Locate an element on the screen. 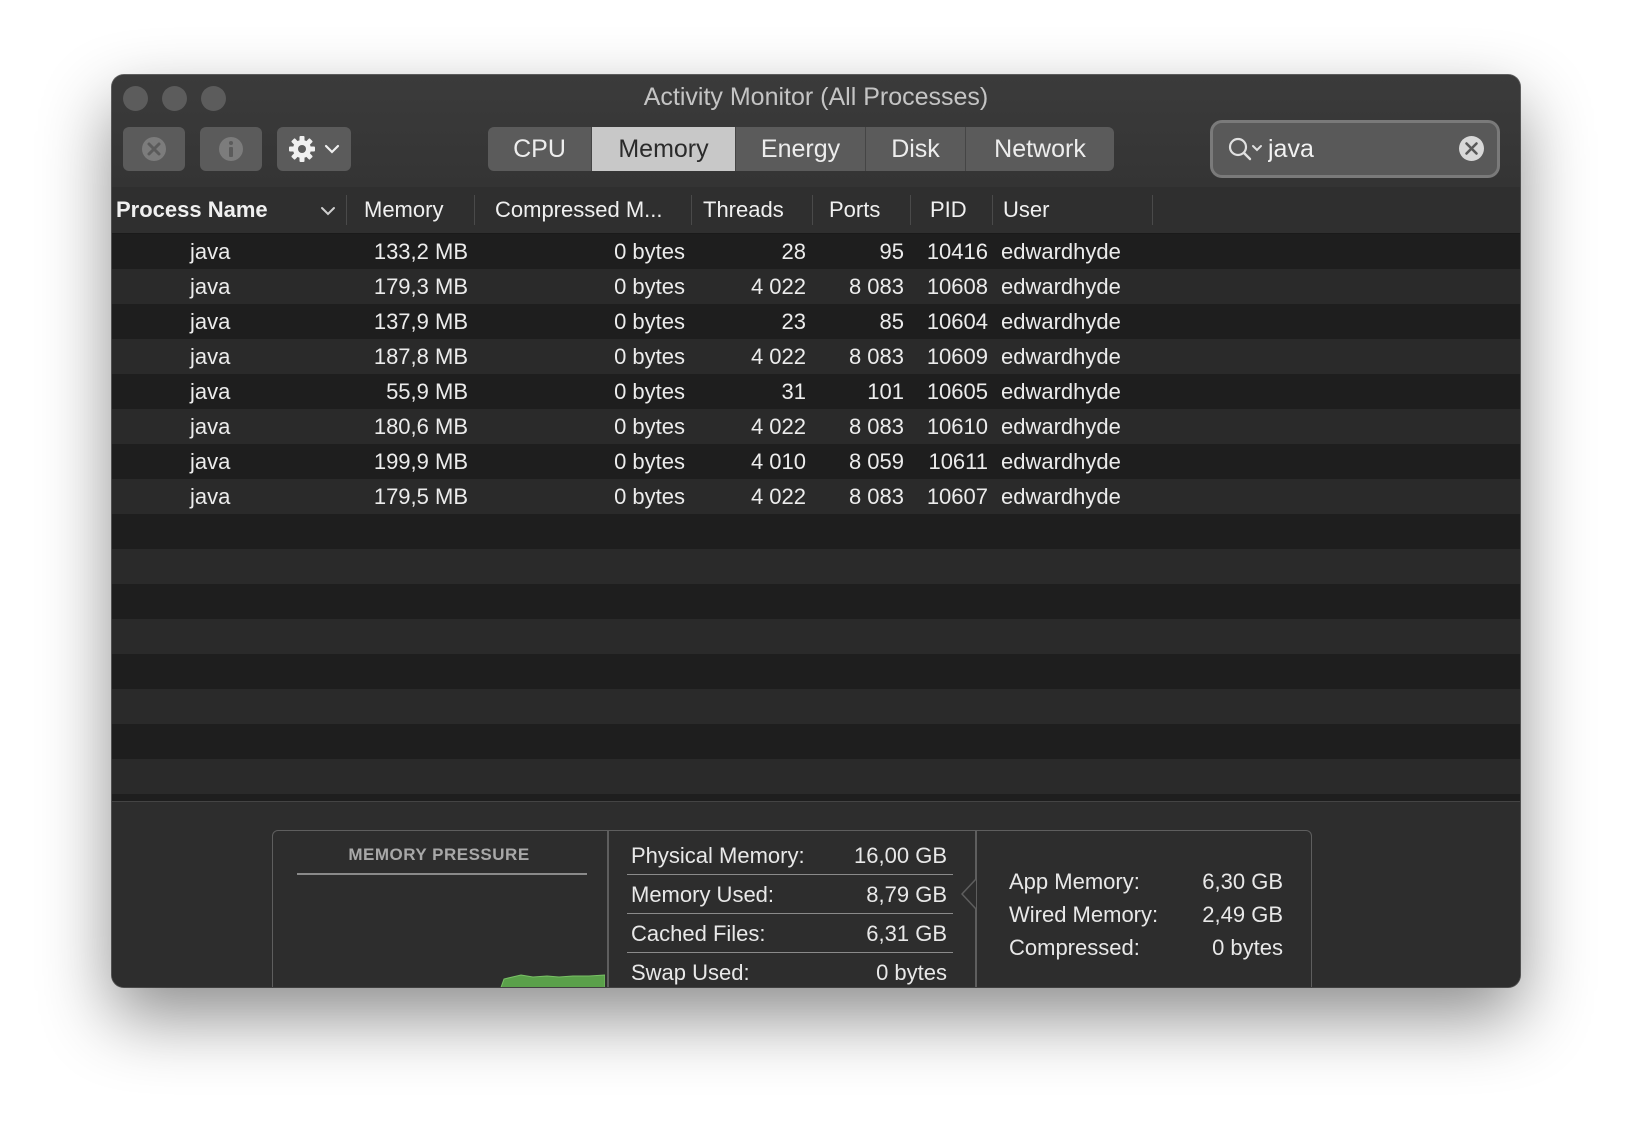 Image resolution: width=1630 pixels, height=1134 pixels. cached-files-stat: Cached Files: 6,31 GB is located at coordinates (790, 934).